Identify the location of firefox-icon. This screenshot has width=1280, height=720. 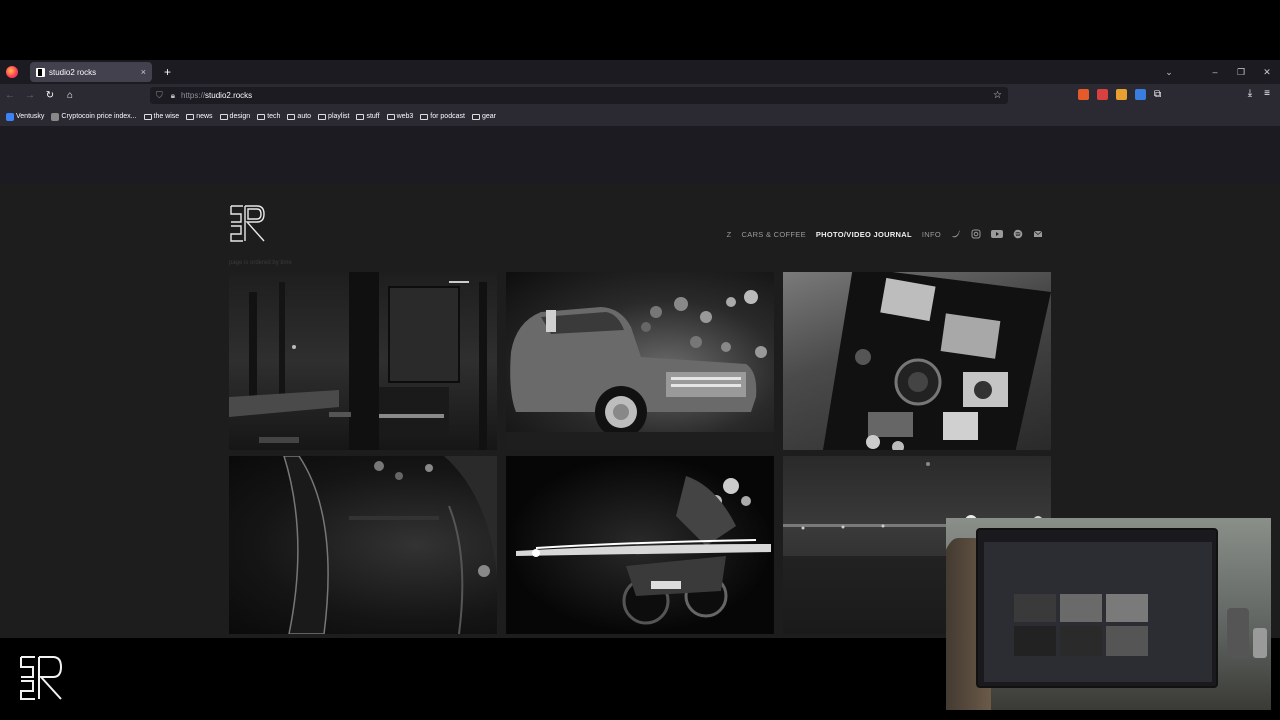
(12, 72).